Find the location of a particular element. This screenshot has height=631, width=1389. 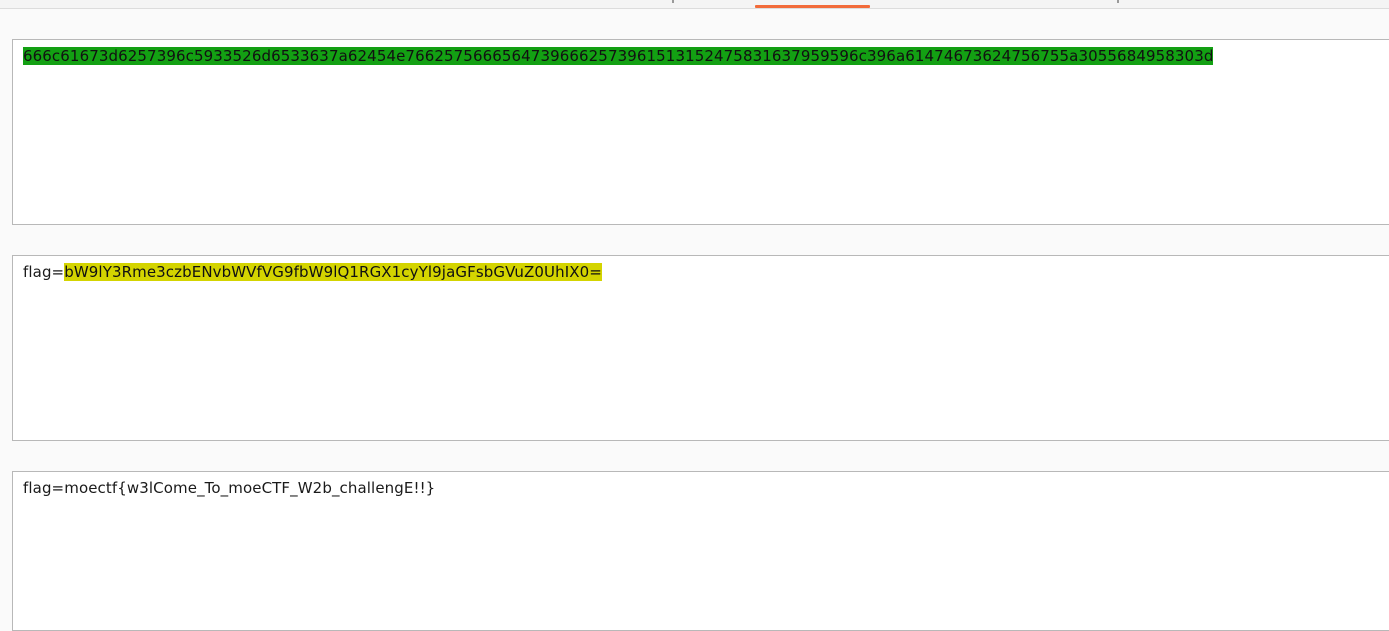

base64-output-prefix: flag= is located at coordinates (44, 272).